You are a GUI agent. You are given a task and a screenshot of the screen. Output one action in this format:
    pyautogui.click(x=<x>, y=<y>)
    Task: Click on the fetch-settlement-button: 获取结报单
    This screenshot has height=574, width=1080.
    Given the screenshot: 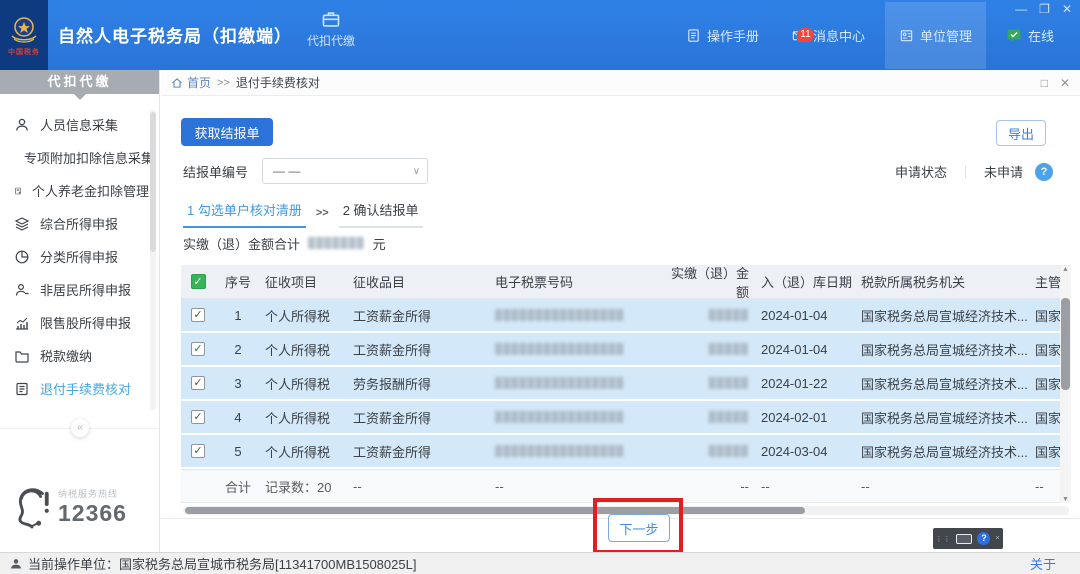 What is the action you would take?
    pyautogui.click(x=227, y=132)
    